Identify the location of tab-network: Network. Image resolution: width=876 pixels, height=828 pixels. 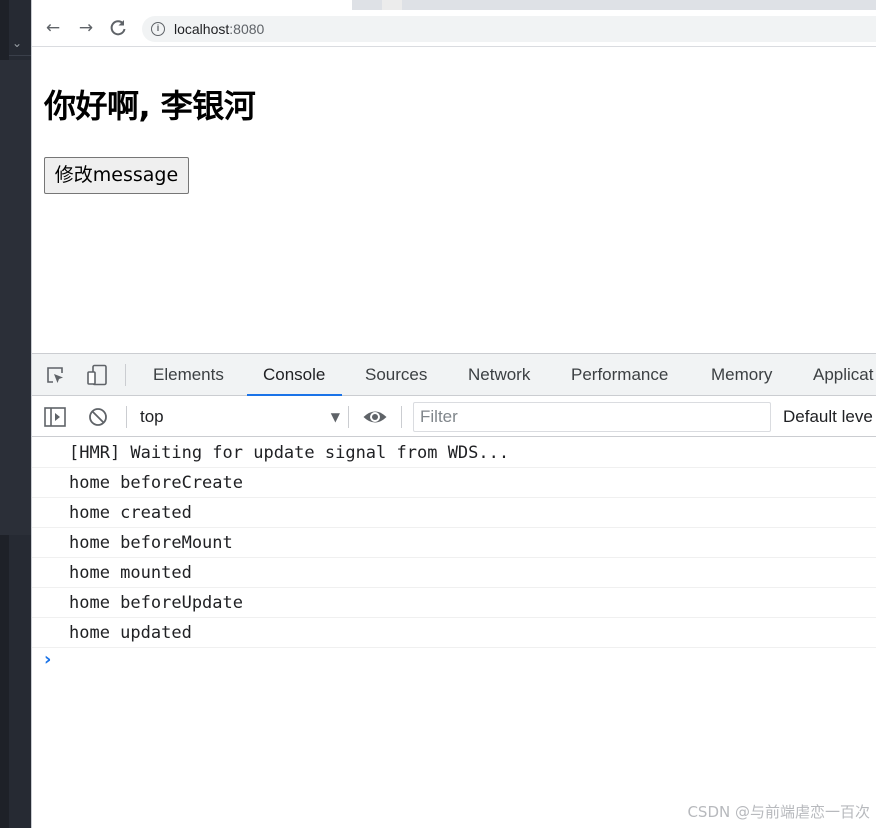
(499, 375).